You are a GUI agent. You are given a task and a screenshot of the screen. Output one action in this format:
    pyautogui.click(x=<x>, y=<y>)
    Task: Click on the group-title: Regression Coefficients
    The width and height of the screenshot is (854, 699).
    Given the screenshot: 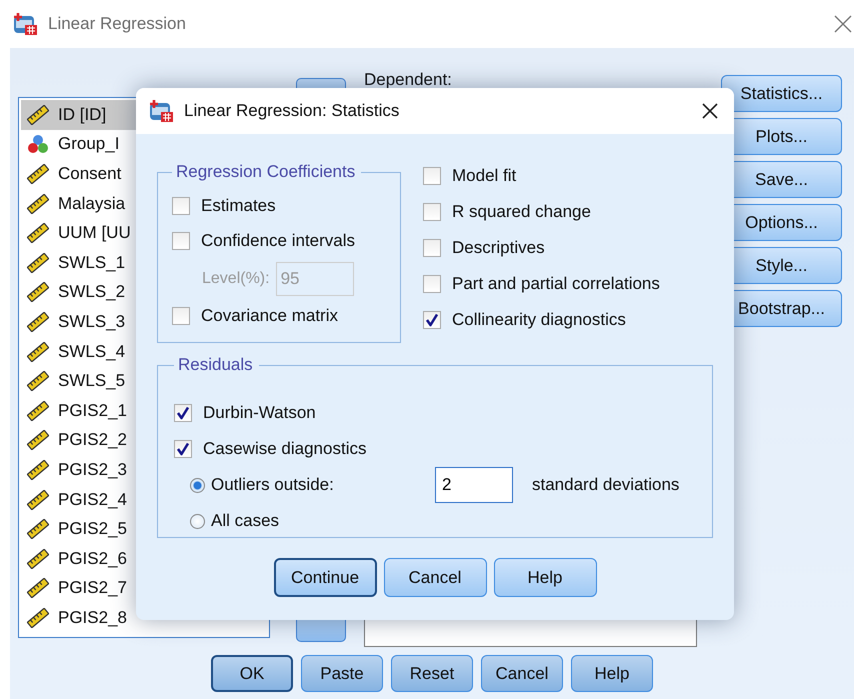 What is the action you would take?
    pyautogui.click(x=265, y=172)
    